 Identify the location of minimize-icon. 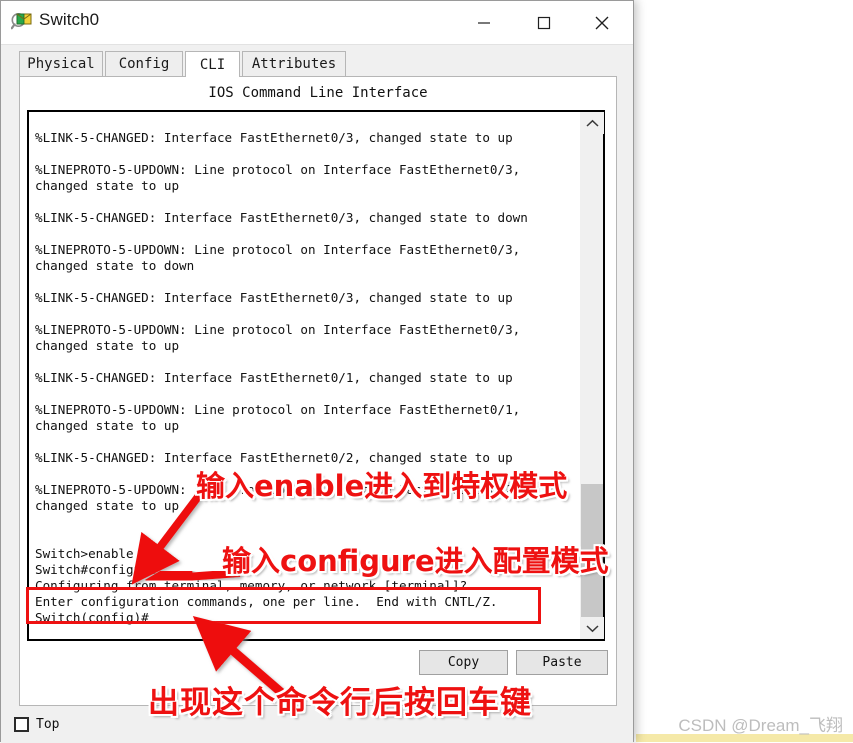
(484, 22).